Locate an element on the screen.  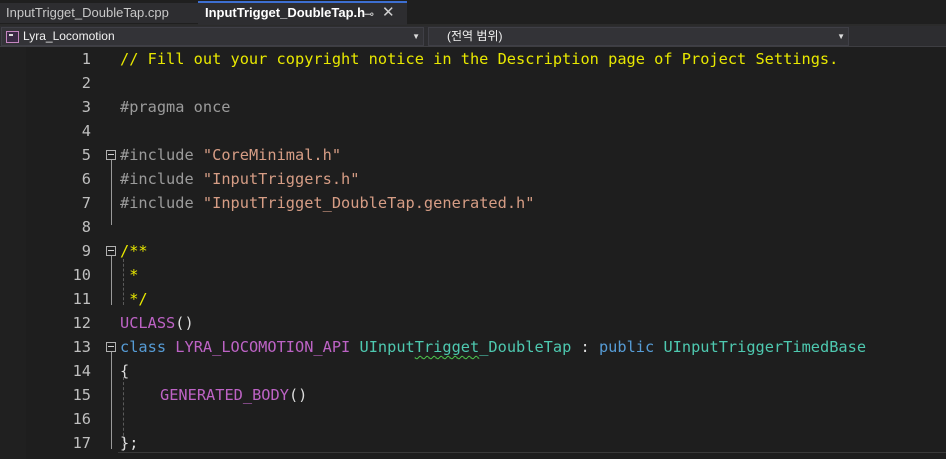
line-number: 15 is located at coordinates (81, 395).